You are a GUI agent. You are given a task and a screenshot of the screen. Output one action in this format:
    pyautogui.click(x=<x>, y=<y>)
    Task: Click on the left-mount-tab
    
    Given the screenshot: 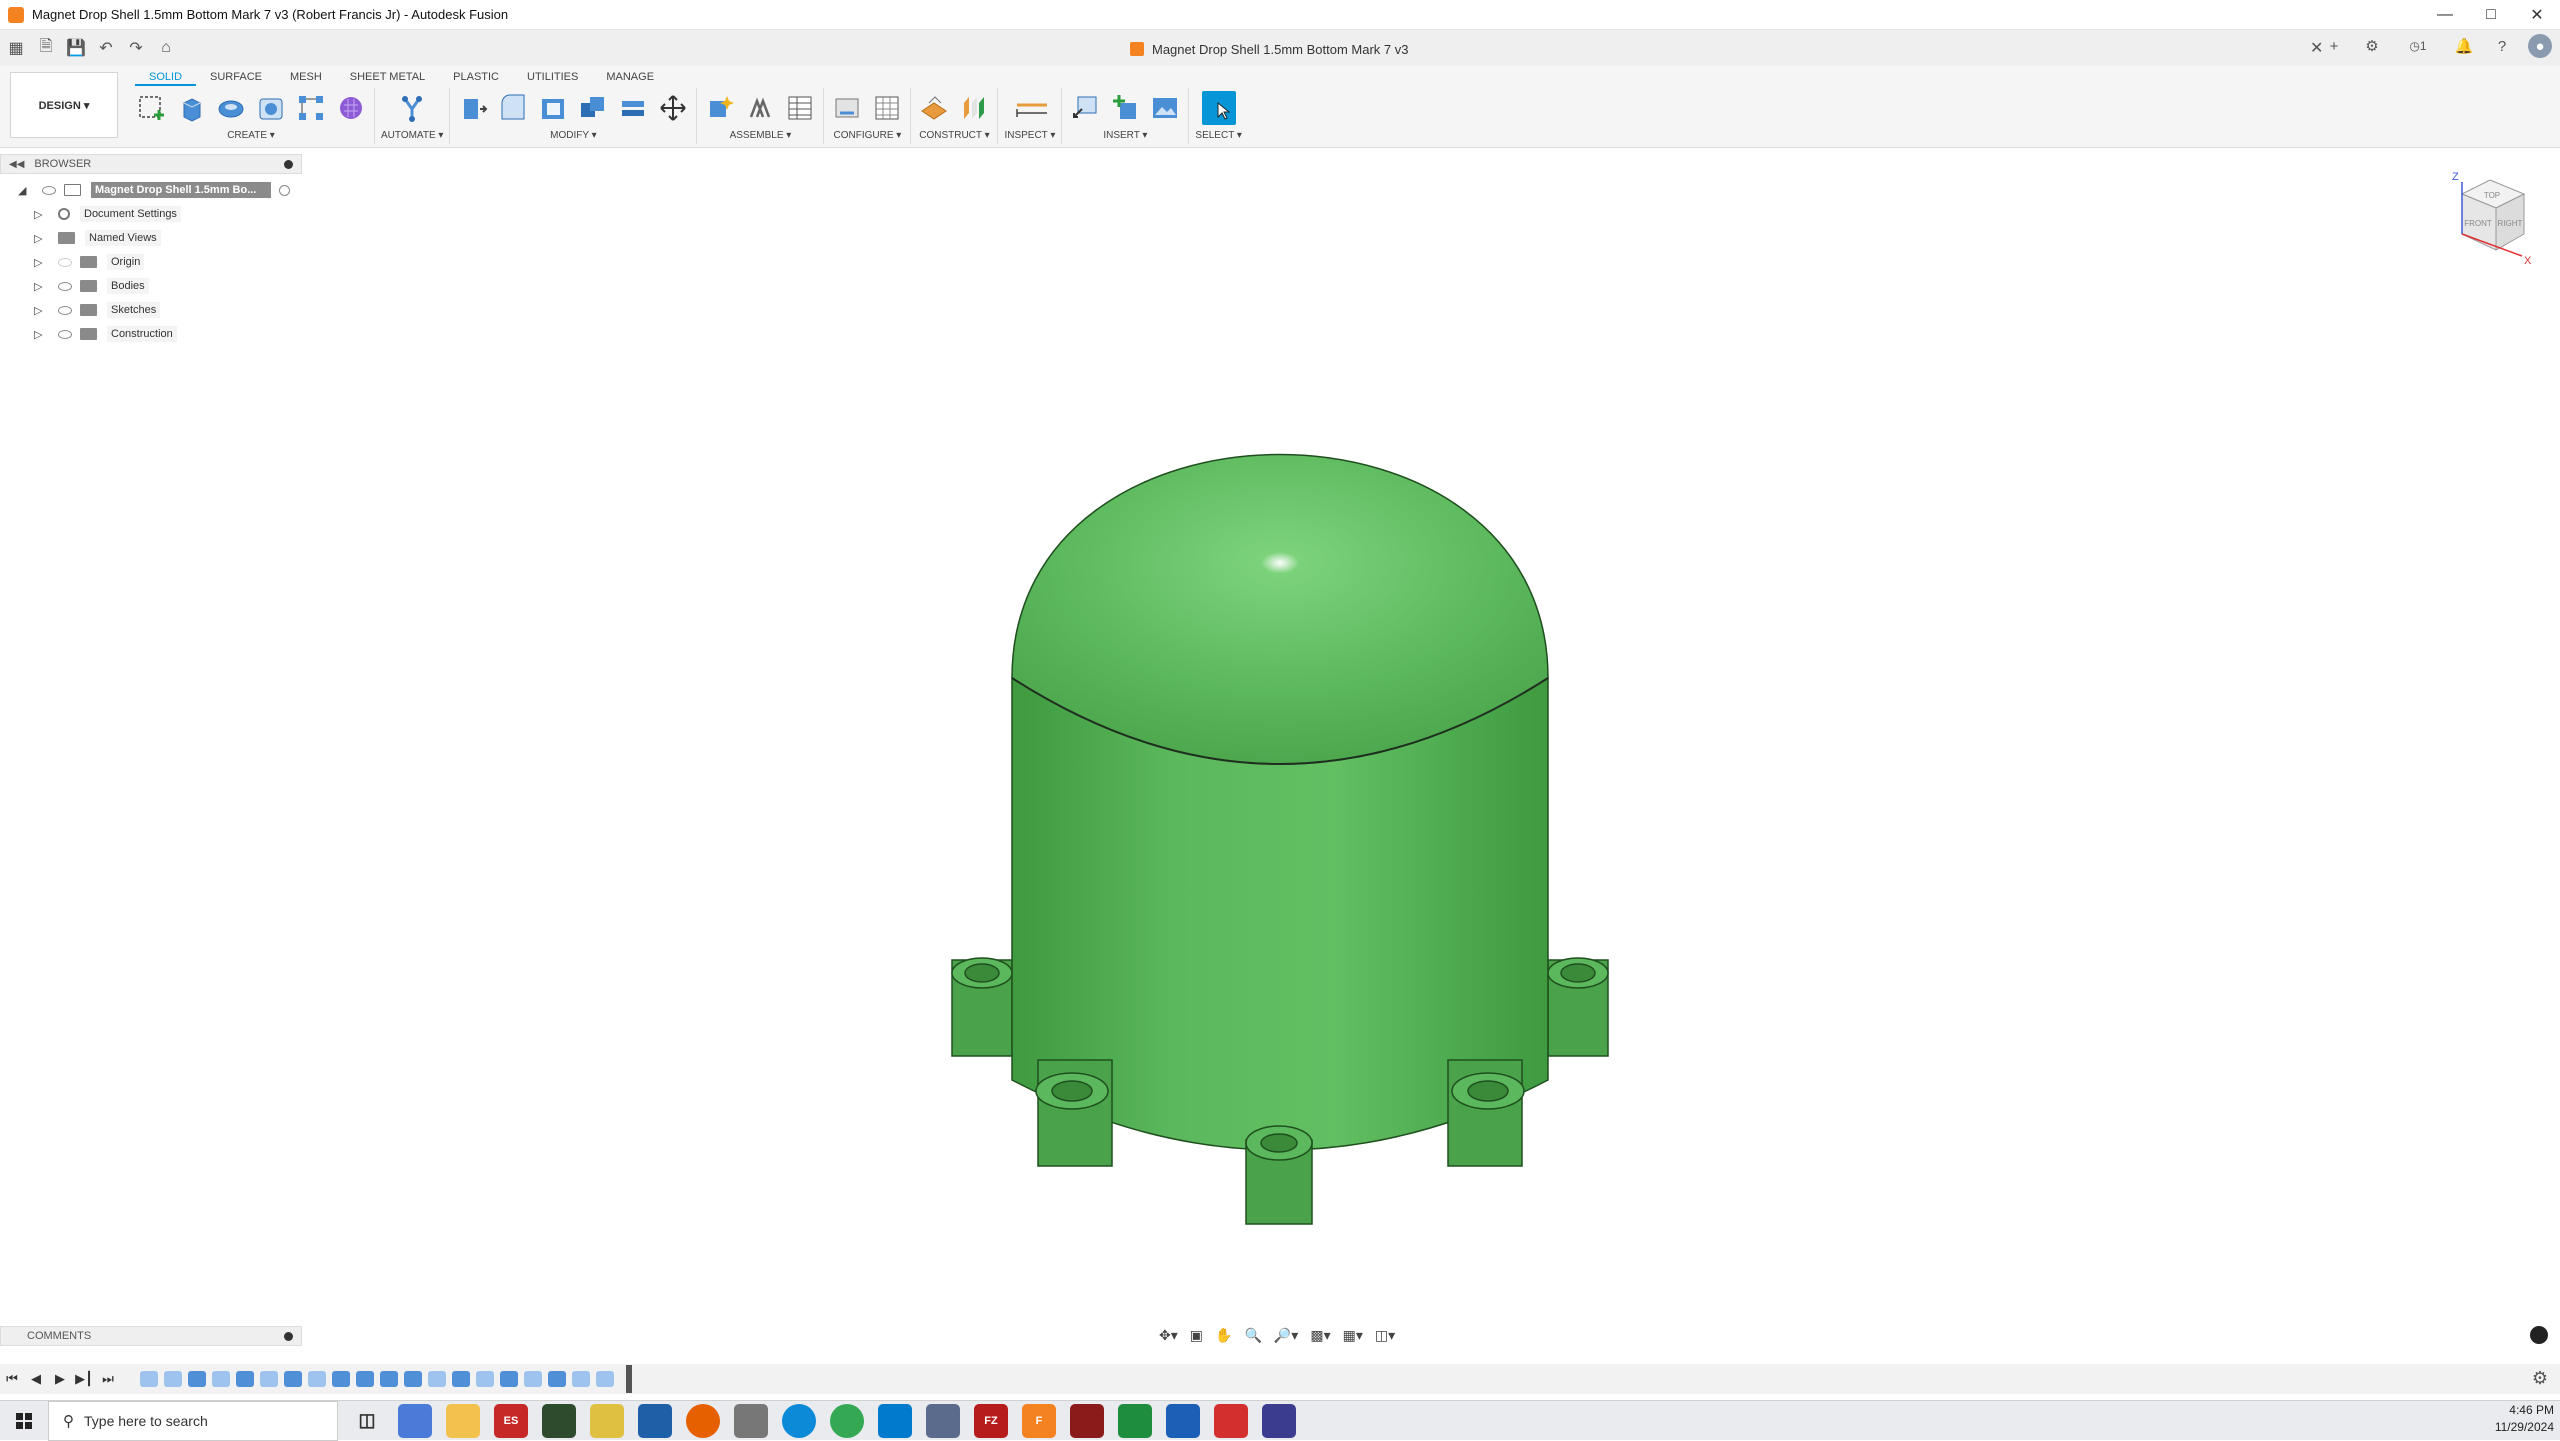 What is the action you would take?
    pyautogui.click(x=982, y=1007)
    